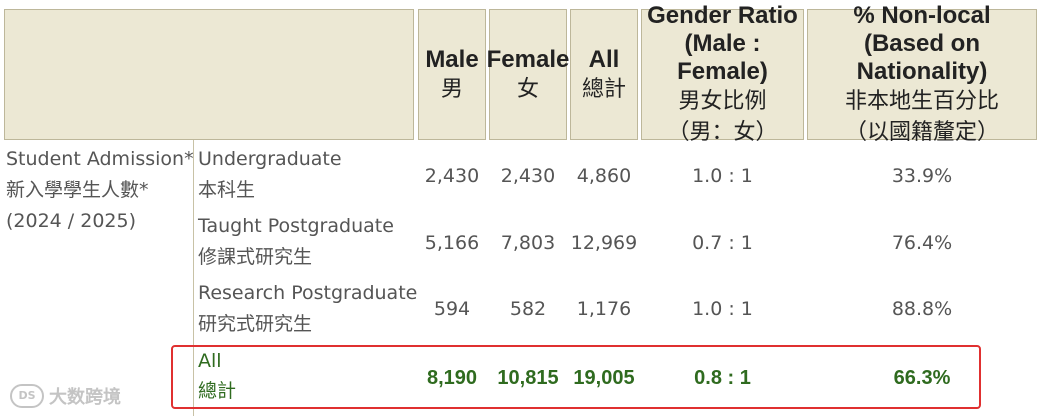 This screenshot has width=1044, height=416. What do you see at coordinates (209, 74) in the screenshot?
I see `header-blank-cell` at bounding box center [209, 74].